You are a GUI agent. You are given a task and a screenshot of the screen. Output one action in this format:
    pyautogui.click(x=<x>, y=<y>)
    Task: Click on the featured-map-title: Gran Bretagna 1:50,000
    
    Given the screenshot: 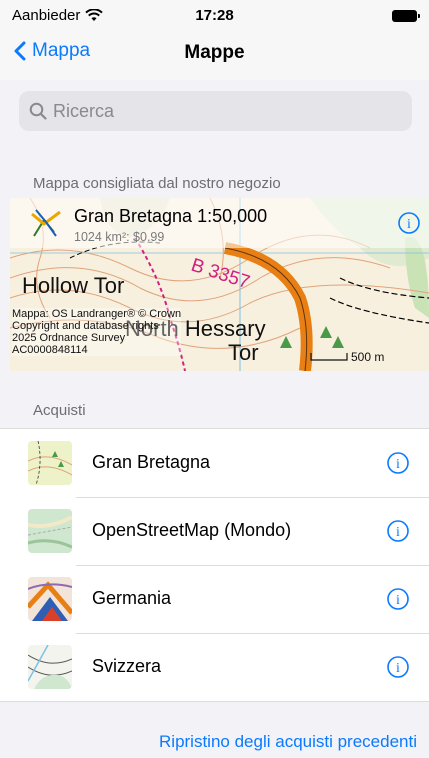 What is the action you would take?
    pyautogui.click(x=171, y=216)
    